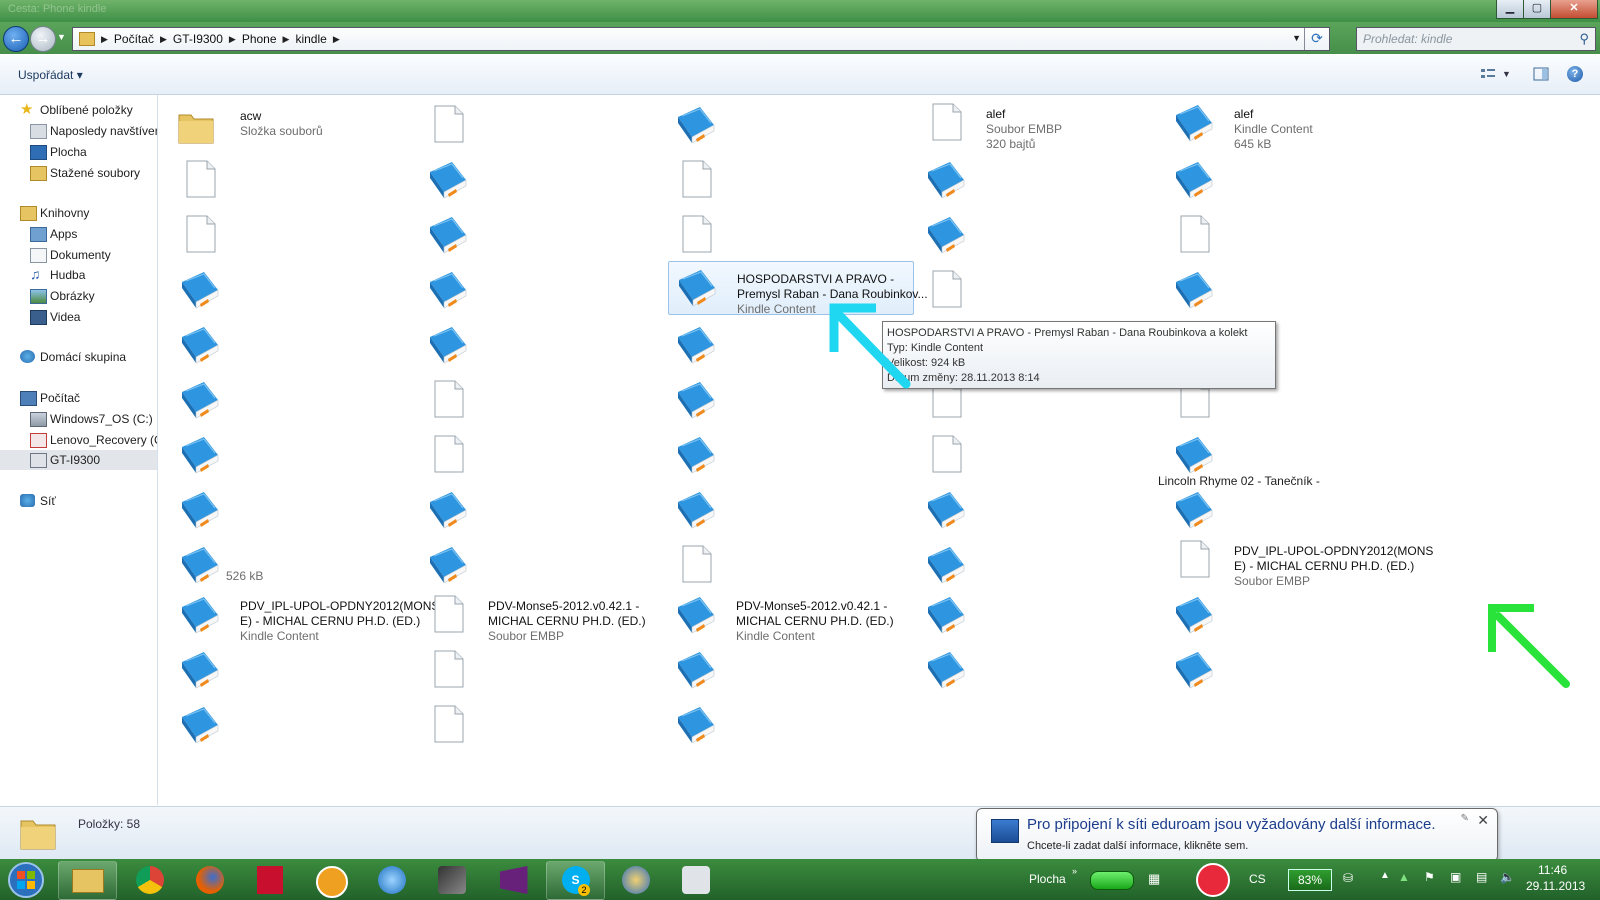 Image resolution: width=1600 pixels, height=900 pixels. I want to click on breadcrumb-phone: Phone, so click(259, 39).